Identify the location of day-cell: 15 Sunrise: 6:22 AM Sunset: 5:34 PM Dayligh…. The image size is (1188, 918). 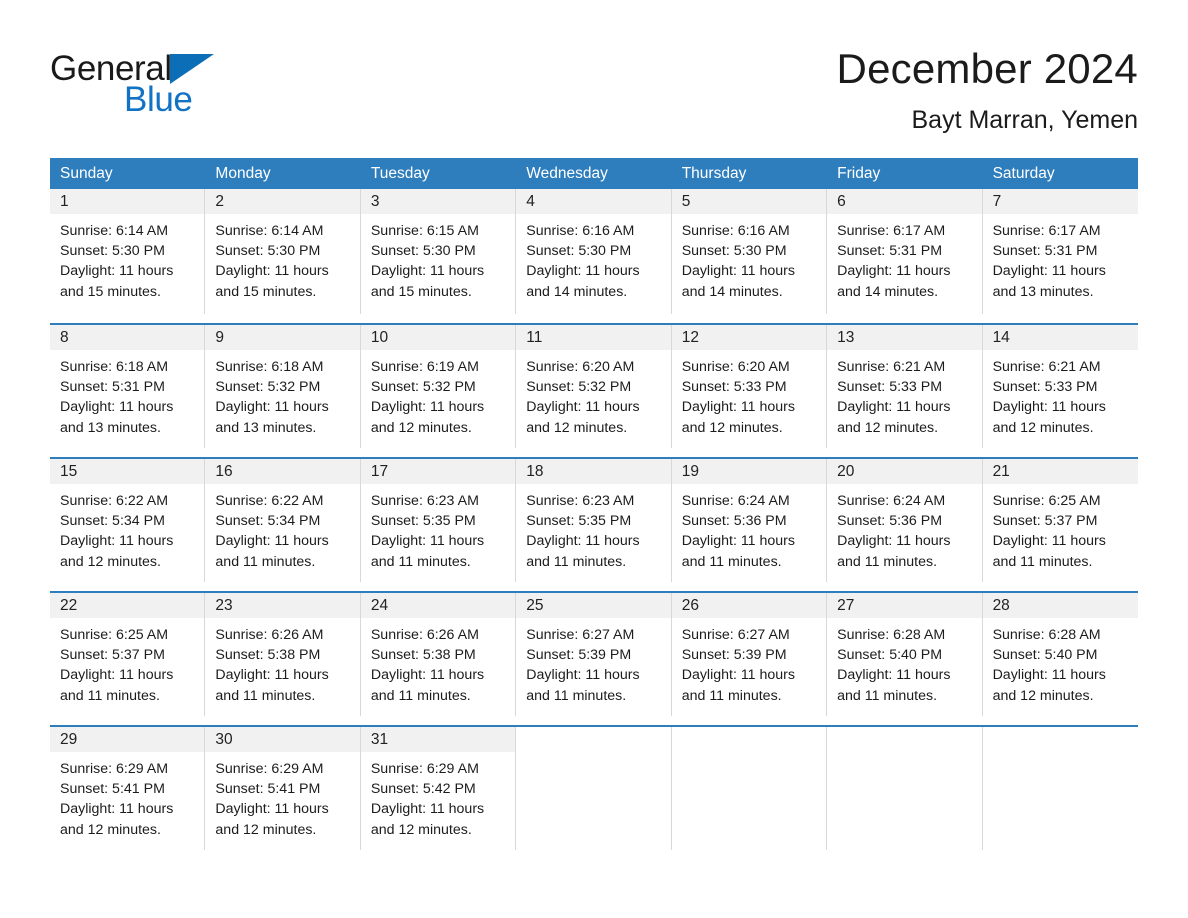
(128, 520).